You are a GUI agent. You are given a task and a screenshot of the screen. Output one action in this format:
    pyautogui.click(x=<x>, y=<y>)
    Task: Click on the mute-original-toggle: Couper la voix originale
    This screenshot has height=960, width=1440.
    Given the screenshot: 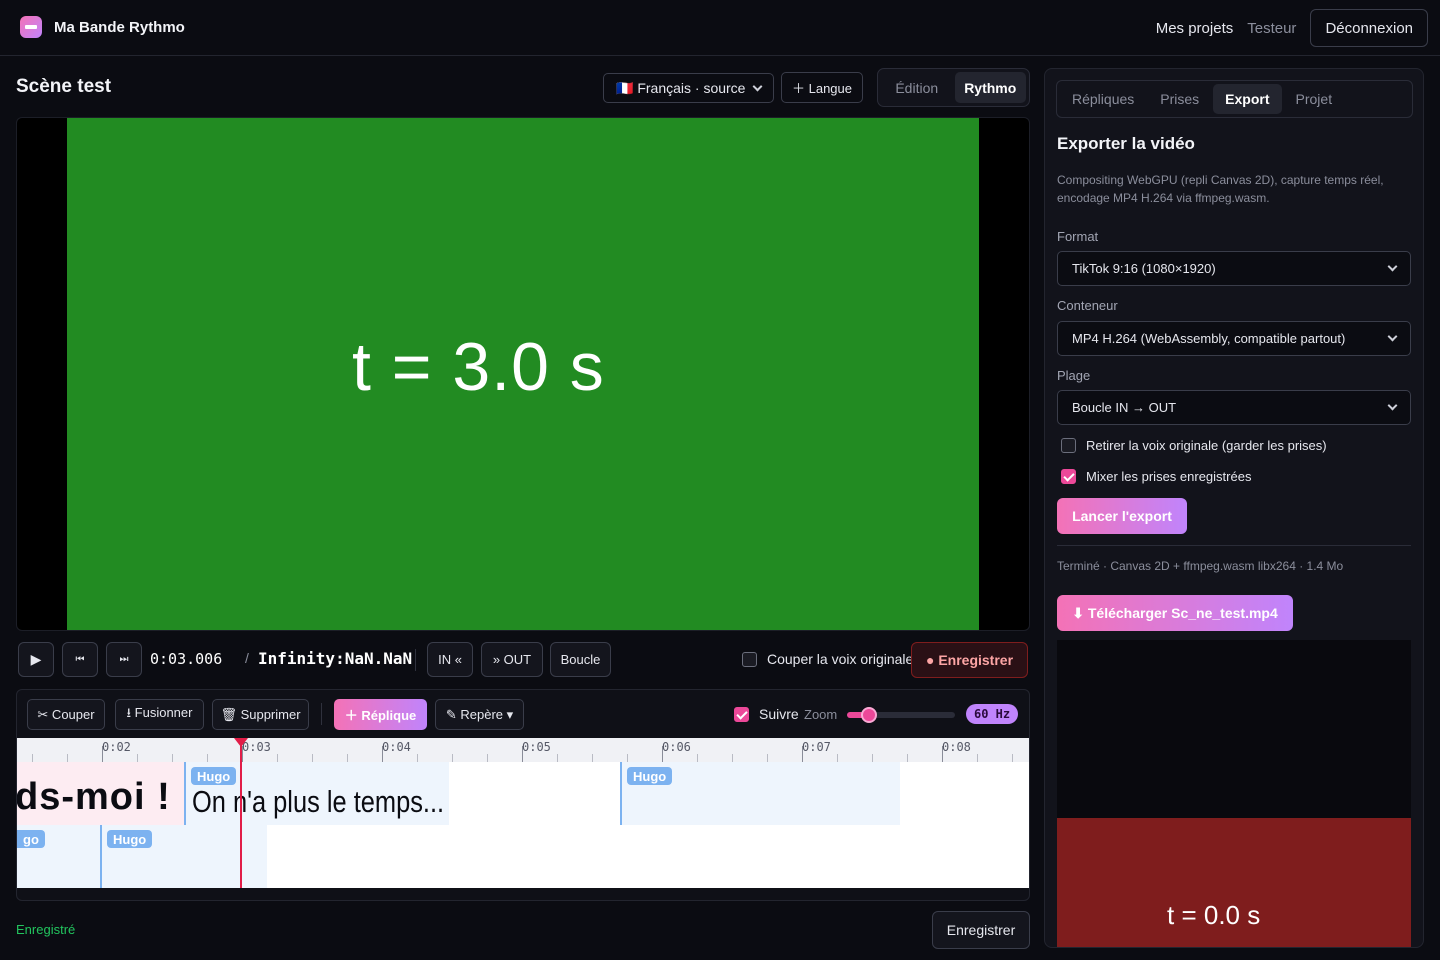 What is the action you would take?
    pyautogui.click(x=827, y=659)
    